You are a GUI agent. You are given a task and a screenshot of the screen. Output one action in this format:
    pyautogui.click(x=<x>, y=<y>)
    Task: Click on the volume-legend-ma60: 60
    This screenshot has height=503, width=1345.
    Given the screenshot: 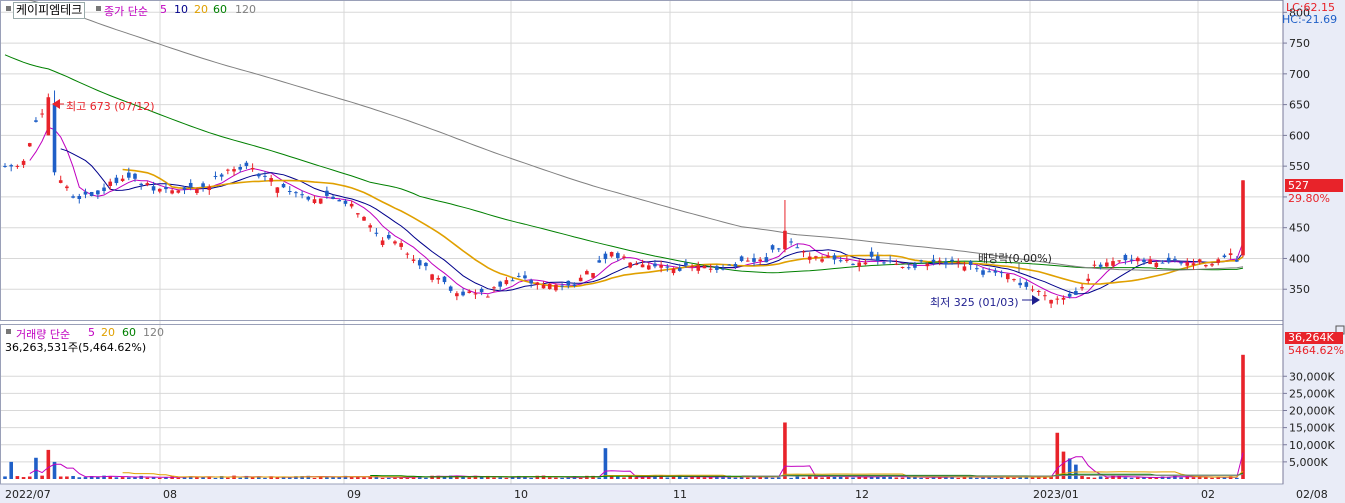 What is the action you would take?
    pyautogui.click(x=129, y=332)
    